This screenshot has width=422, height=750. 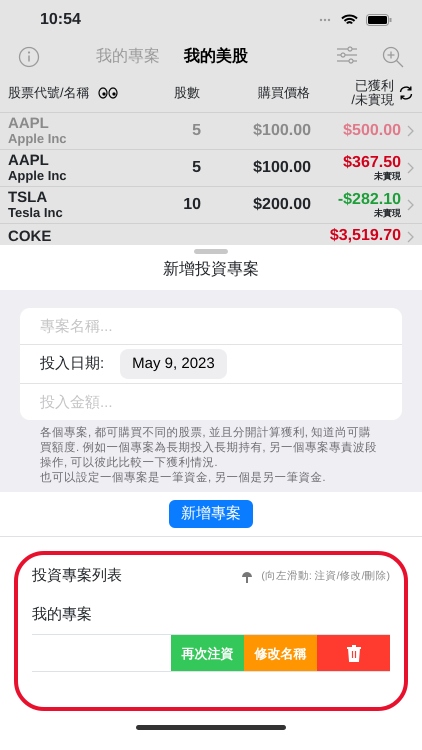 What do you see at coordinates (365, 236) in the screenshot?
I see `profit-amount: $3,519.70` at bounding box center [365, 236].